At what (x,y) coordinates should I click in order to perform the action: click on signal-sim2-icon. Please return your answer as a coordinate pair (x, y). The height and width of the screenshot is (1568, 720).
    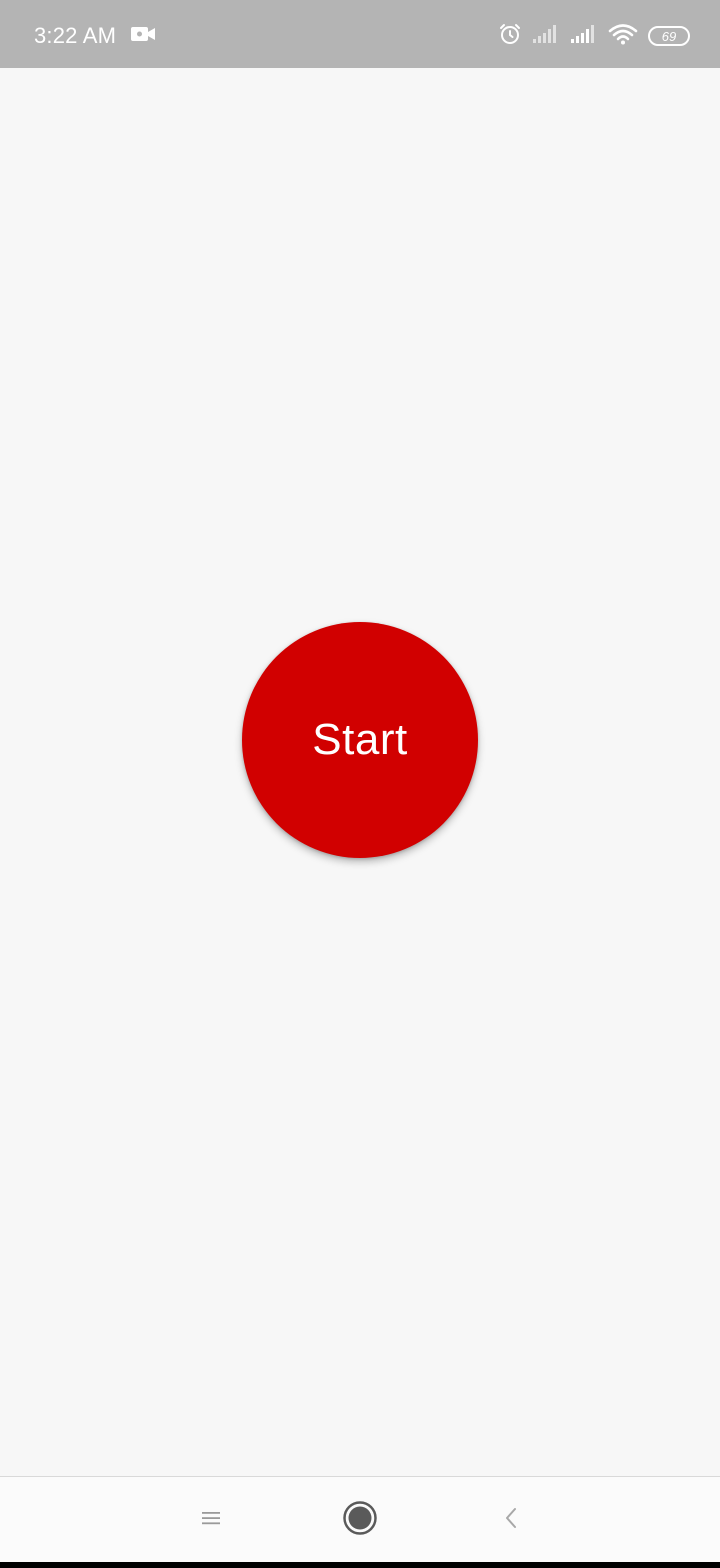
    Looking at the image, I should click on (584, 36).